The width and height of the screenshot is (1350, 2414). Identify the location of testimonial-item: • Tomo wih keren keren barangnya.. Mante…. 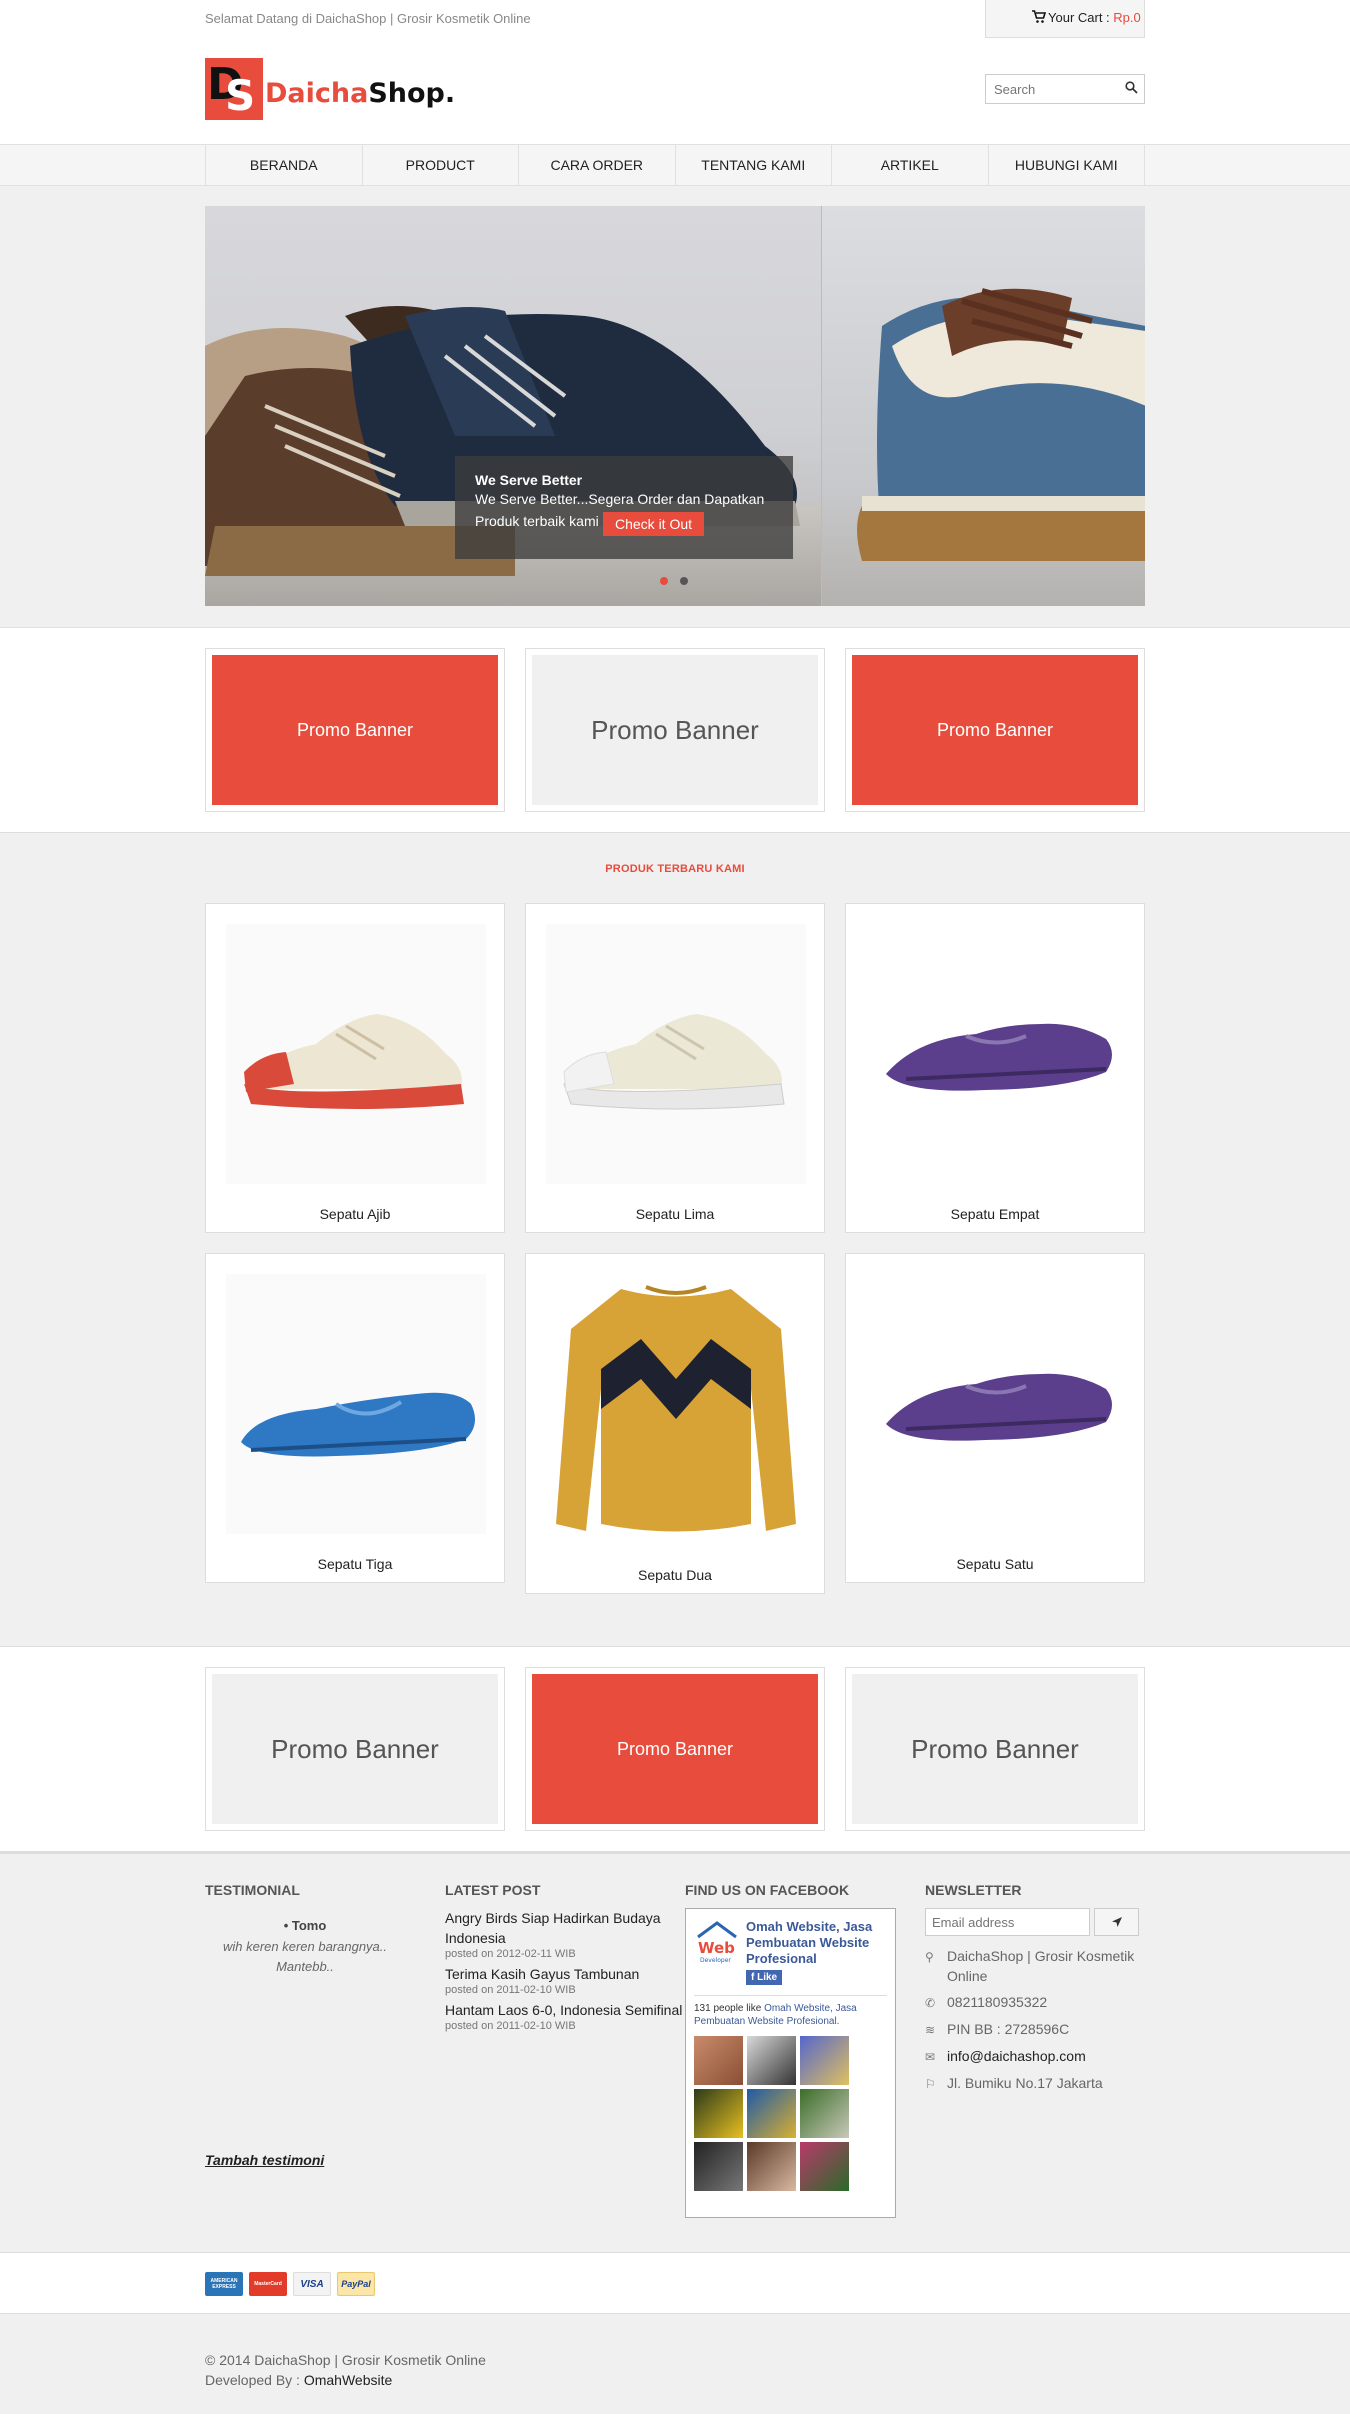
(305, 1947).